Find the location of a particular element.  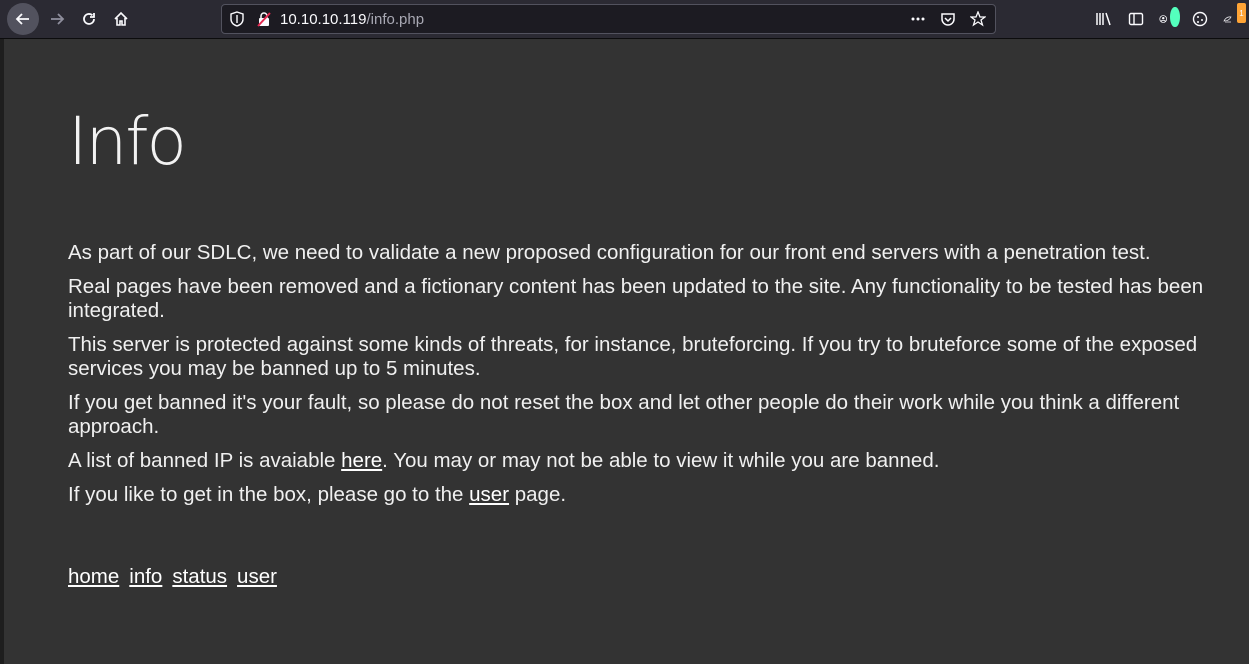

home-button is located at coordinates (121, 19).